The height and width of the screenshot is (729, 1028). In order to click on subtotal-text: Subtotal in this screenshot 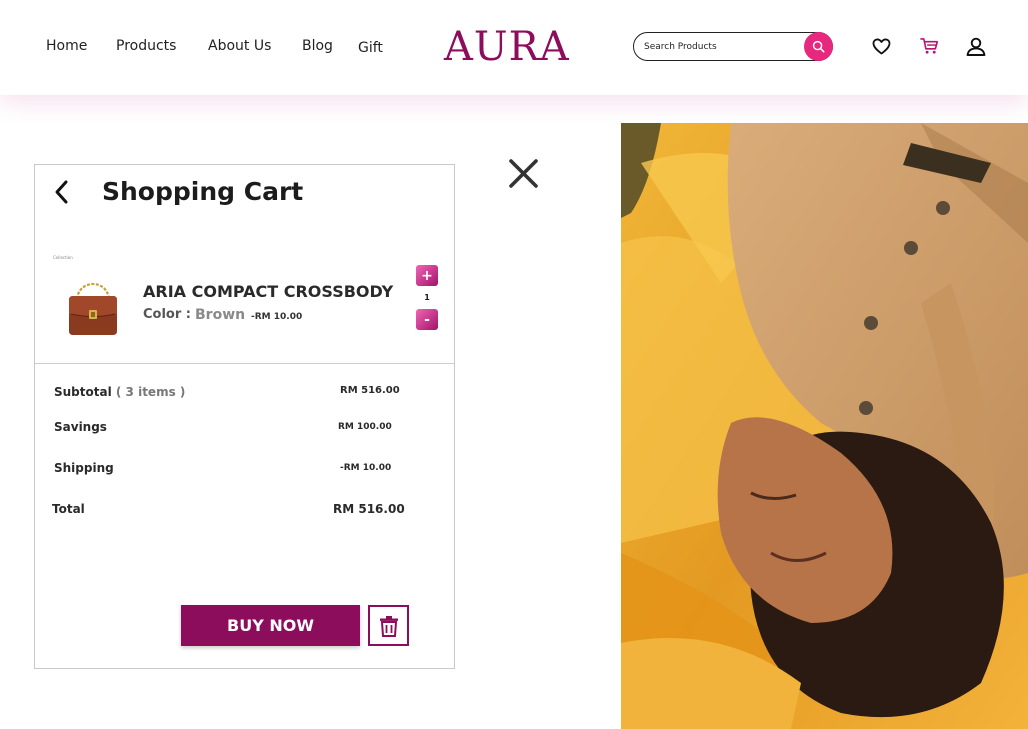, I will do `click(83, 392)`.